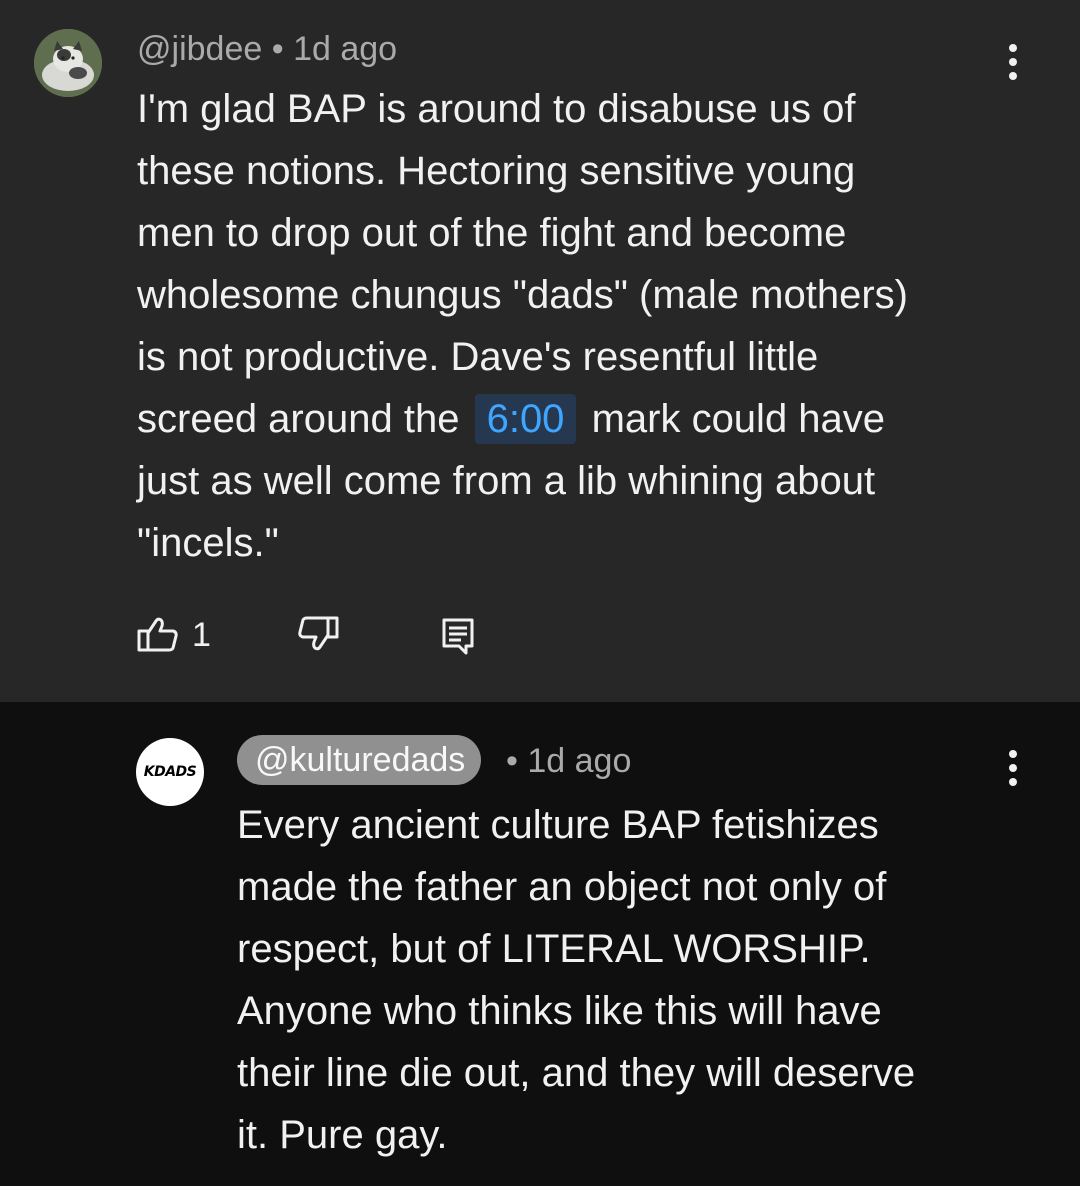 The width and height of the screenshot is (1080, 1186). I want to click on comment-line: men to drop out of the fight and become, so click(492, 233).